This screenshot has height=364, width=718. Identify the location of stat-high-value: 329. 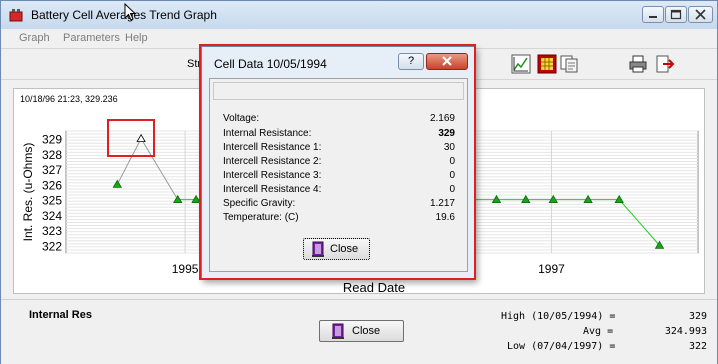
(697, 316).